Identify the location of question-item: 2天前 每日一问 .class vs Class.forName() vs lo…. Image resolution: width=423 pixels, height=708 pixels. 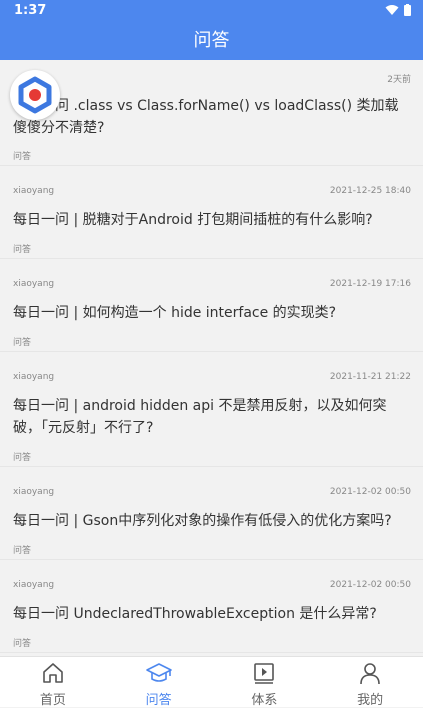
(211, 113).